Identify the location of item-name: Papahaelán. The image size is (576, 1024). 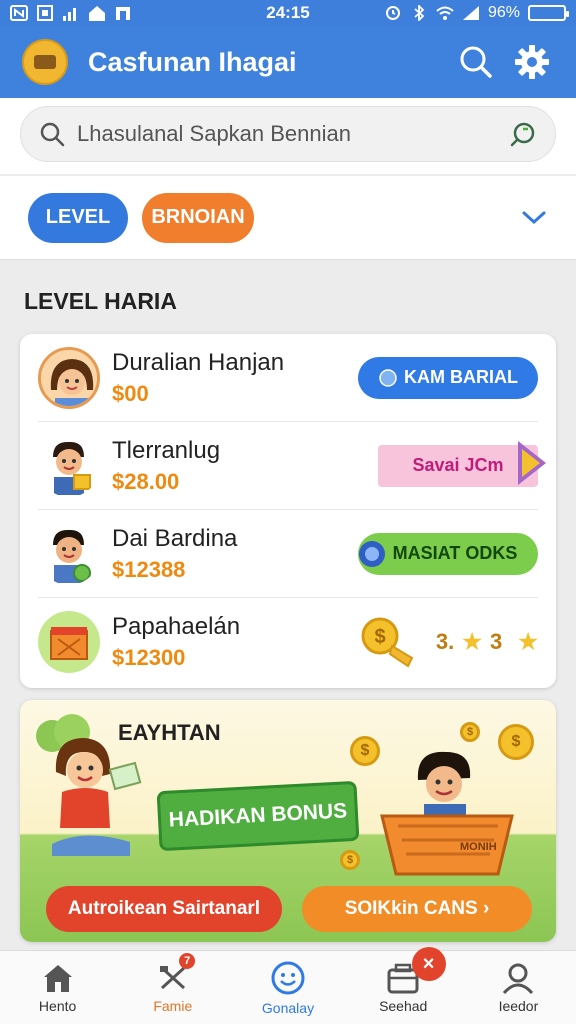
(176, 626).